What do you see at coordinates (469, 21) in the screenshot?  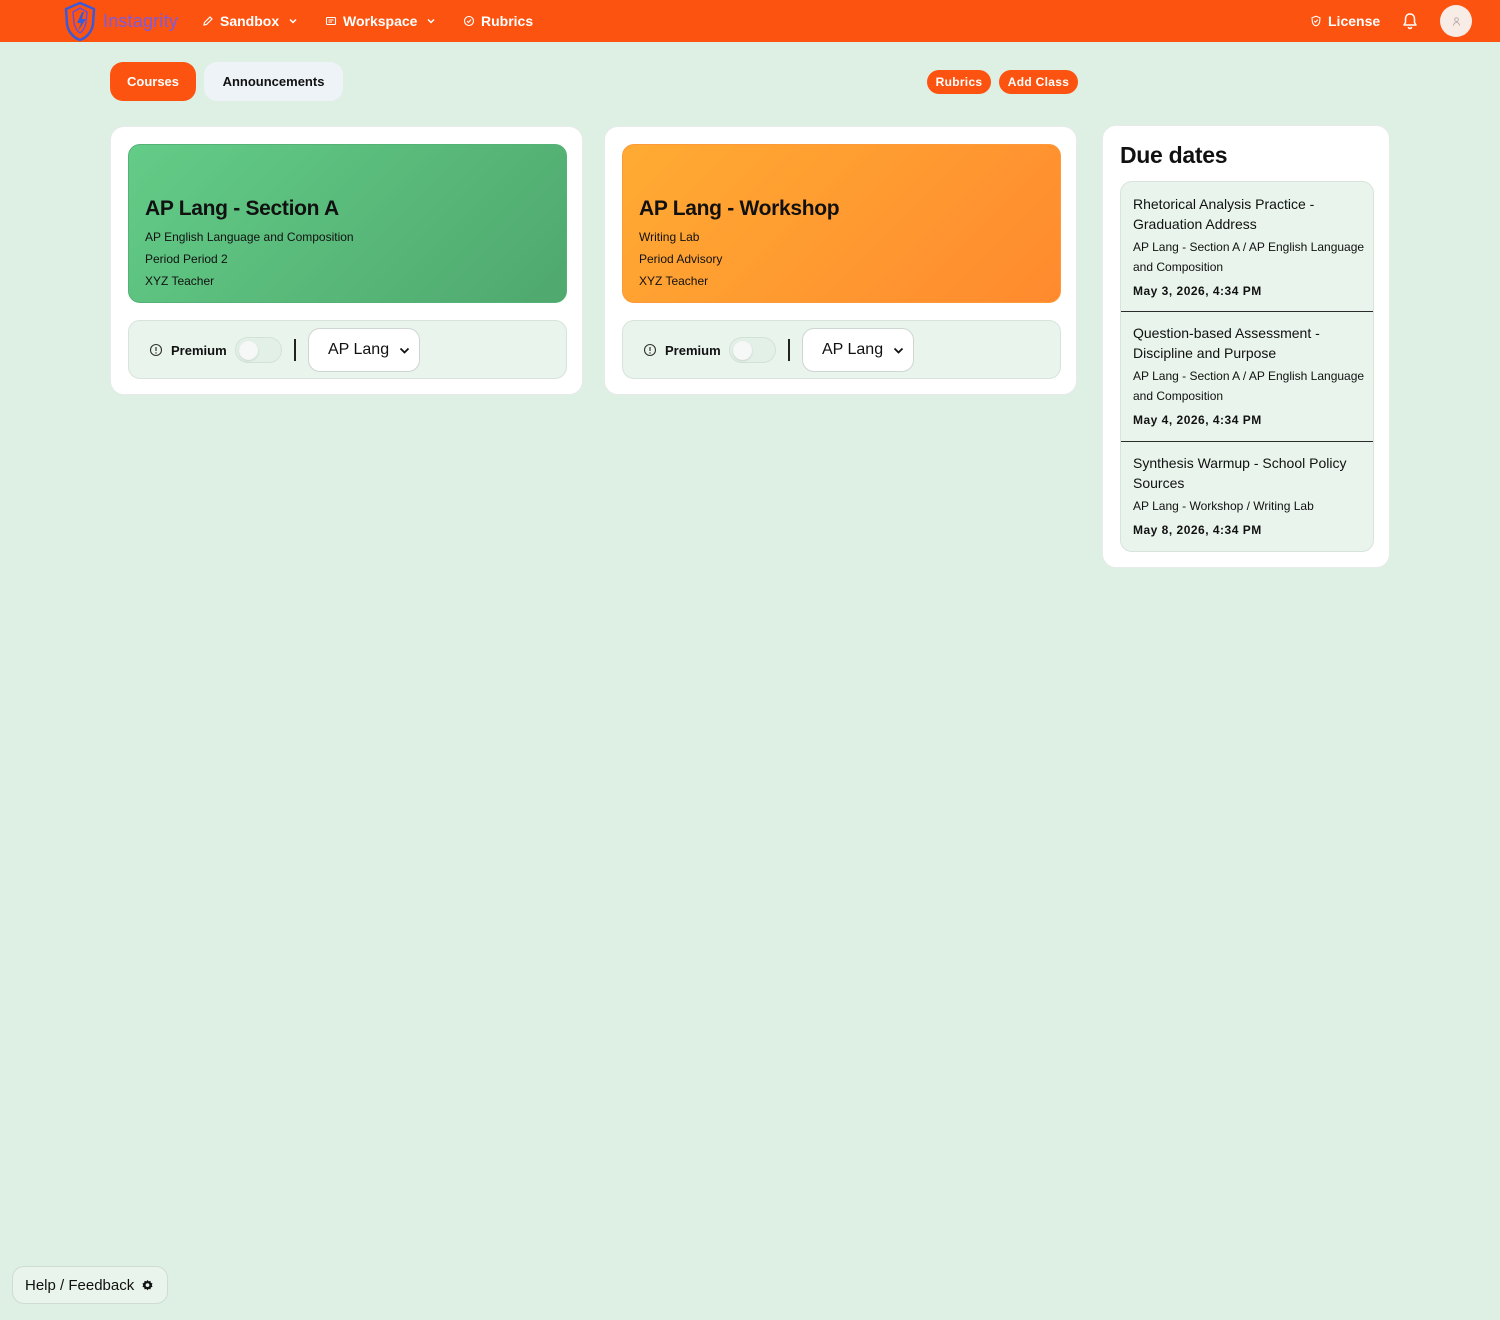 I see `check-circle-icon` at bounding box center [469, 21].